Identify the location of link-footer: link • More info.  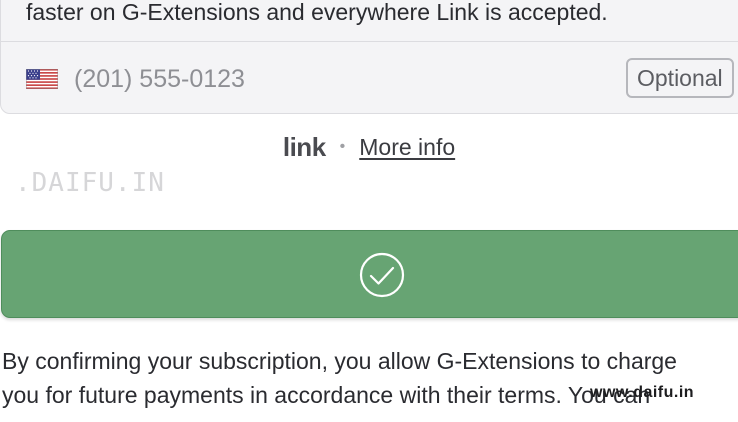
(369, 147).